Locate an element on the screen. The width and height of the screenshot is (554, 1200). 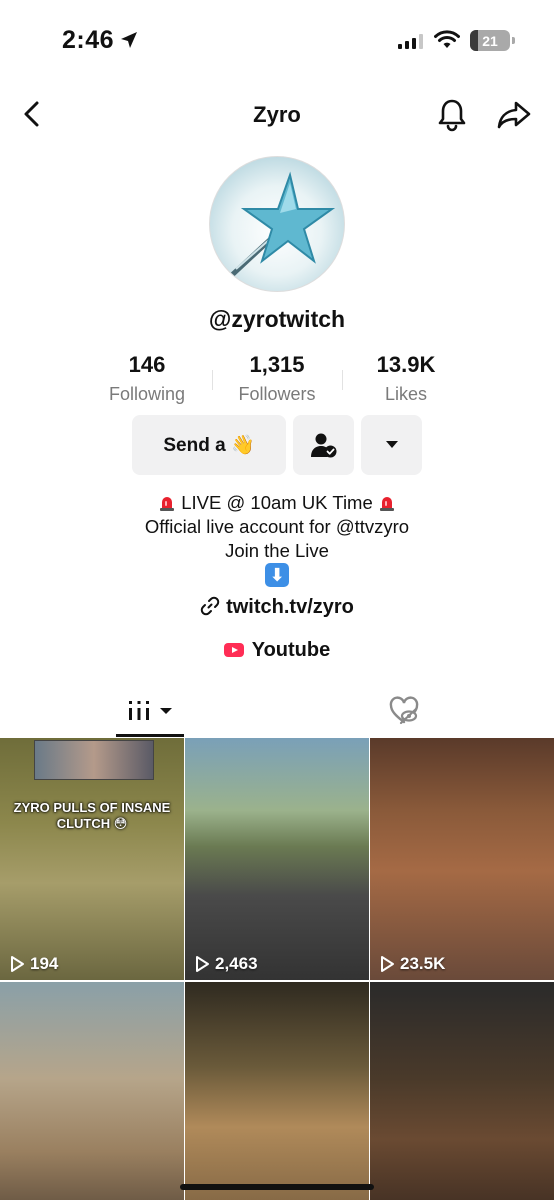
bio-live-text: LIVE @ 10am UK Time is located at coordinates (277, 502).